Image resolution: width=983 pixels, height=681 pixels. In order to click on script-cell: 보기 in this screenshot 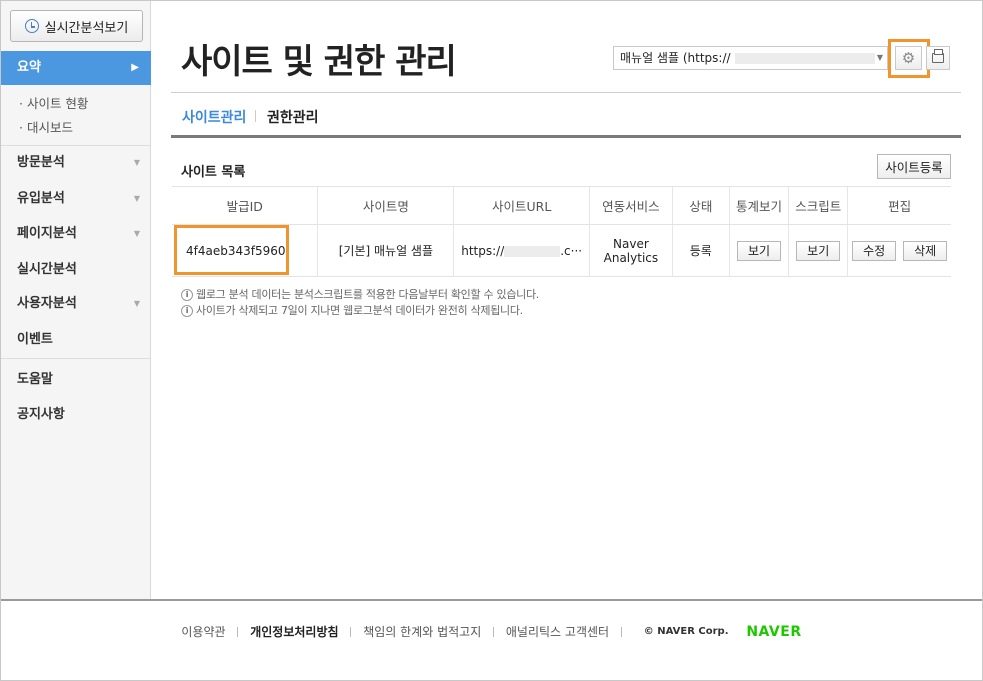, I will do `click(818, 250)`.